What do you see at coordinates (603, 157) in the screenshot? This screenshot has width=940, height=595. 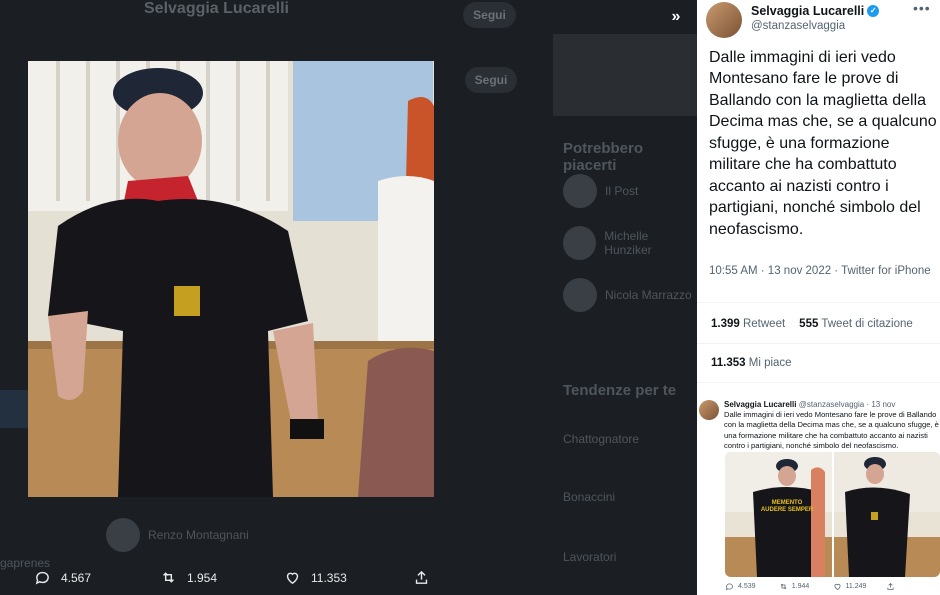 I see `background-suggestions-heading: Potrebbero piacerti` at bounding box center [603, 157].